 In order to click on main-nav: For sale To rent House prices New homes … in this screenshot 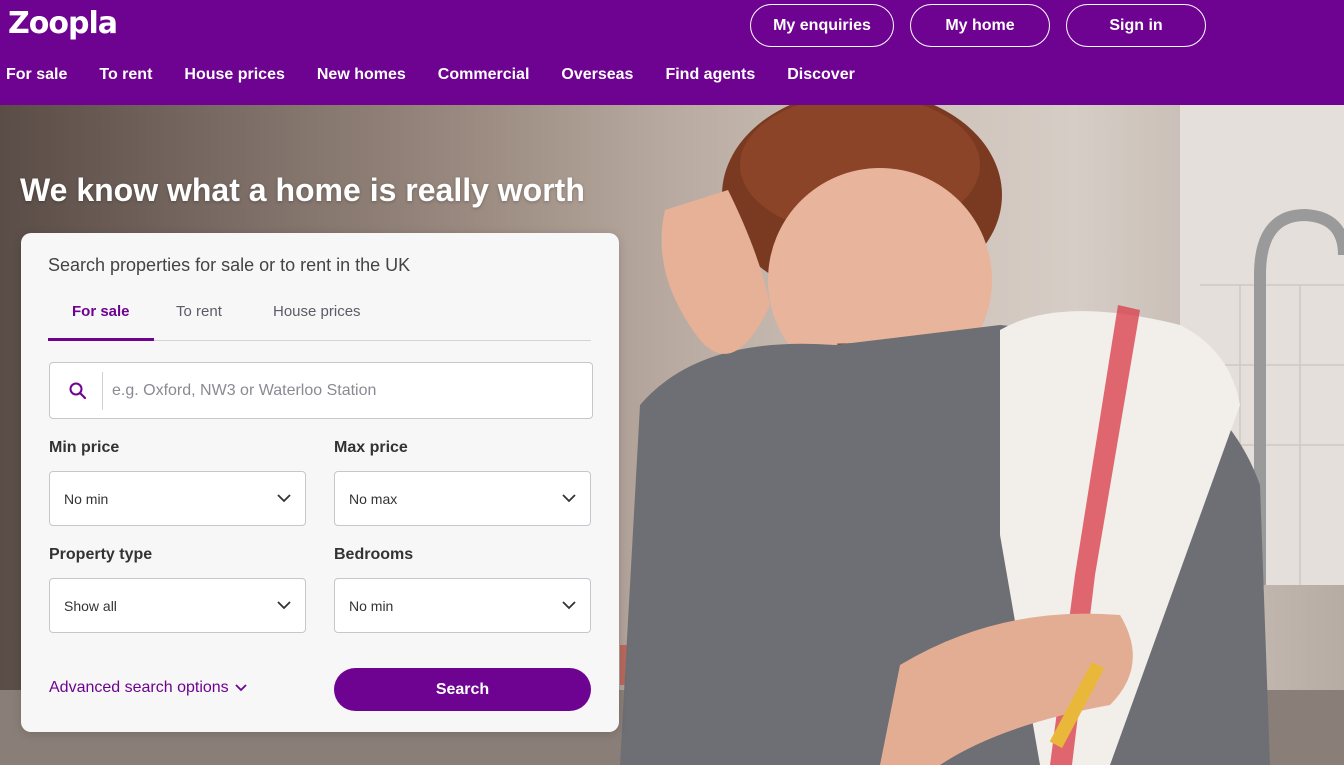, I will do `click(443, 77)`.